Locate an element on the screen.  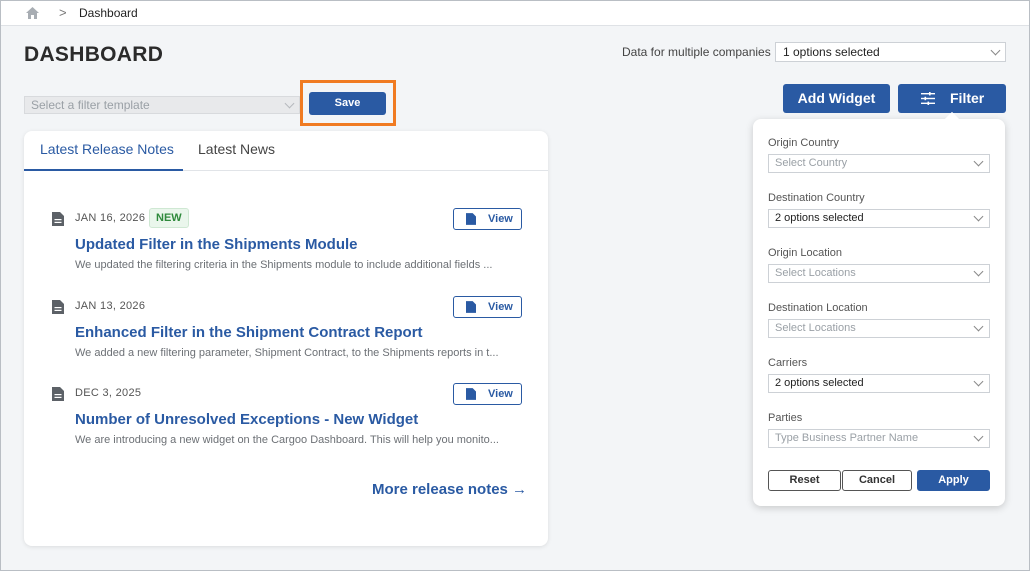
field-label: Carriers is located at coordinates (788, 363).